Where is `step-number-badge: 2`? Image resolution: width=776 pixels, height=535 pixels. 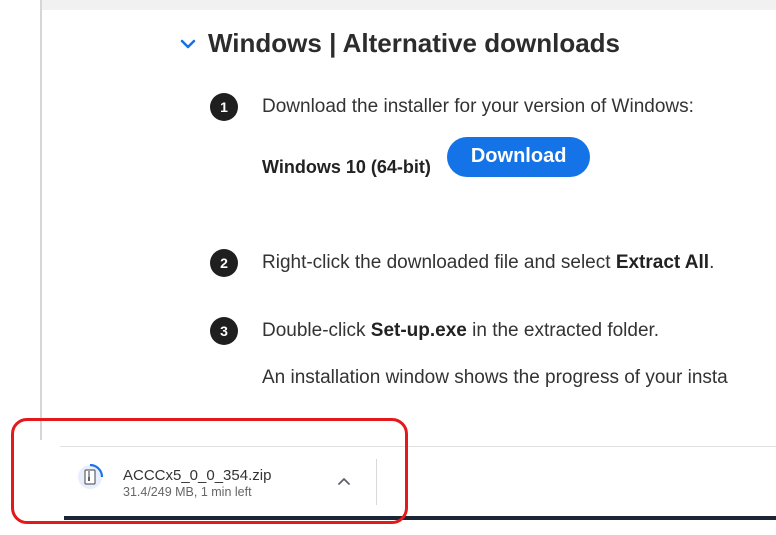 step-number-badge: 2 is located at coordinates (224, 263).